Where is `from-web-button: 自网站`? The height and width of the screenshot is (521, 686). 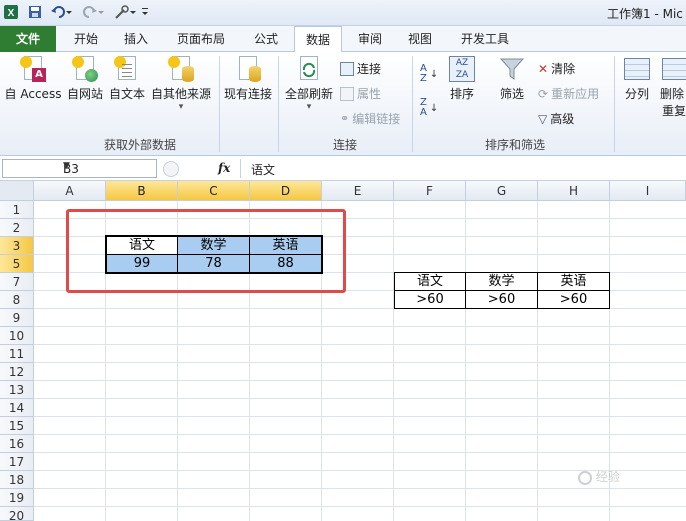
from-web-button: 自网站 is located at coordinates (85, 79).